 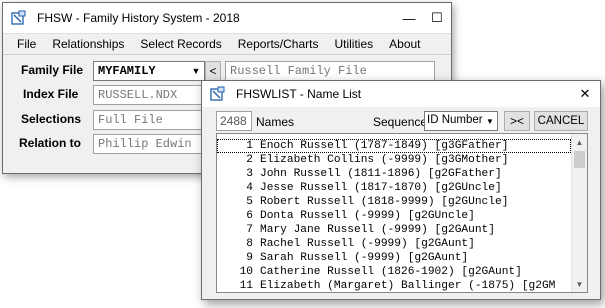 What do you see at coordinates (353, 44) in the screenshot?
I see `menu-utilities: Utilities` at bounding box center [353, 44].